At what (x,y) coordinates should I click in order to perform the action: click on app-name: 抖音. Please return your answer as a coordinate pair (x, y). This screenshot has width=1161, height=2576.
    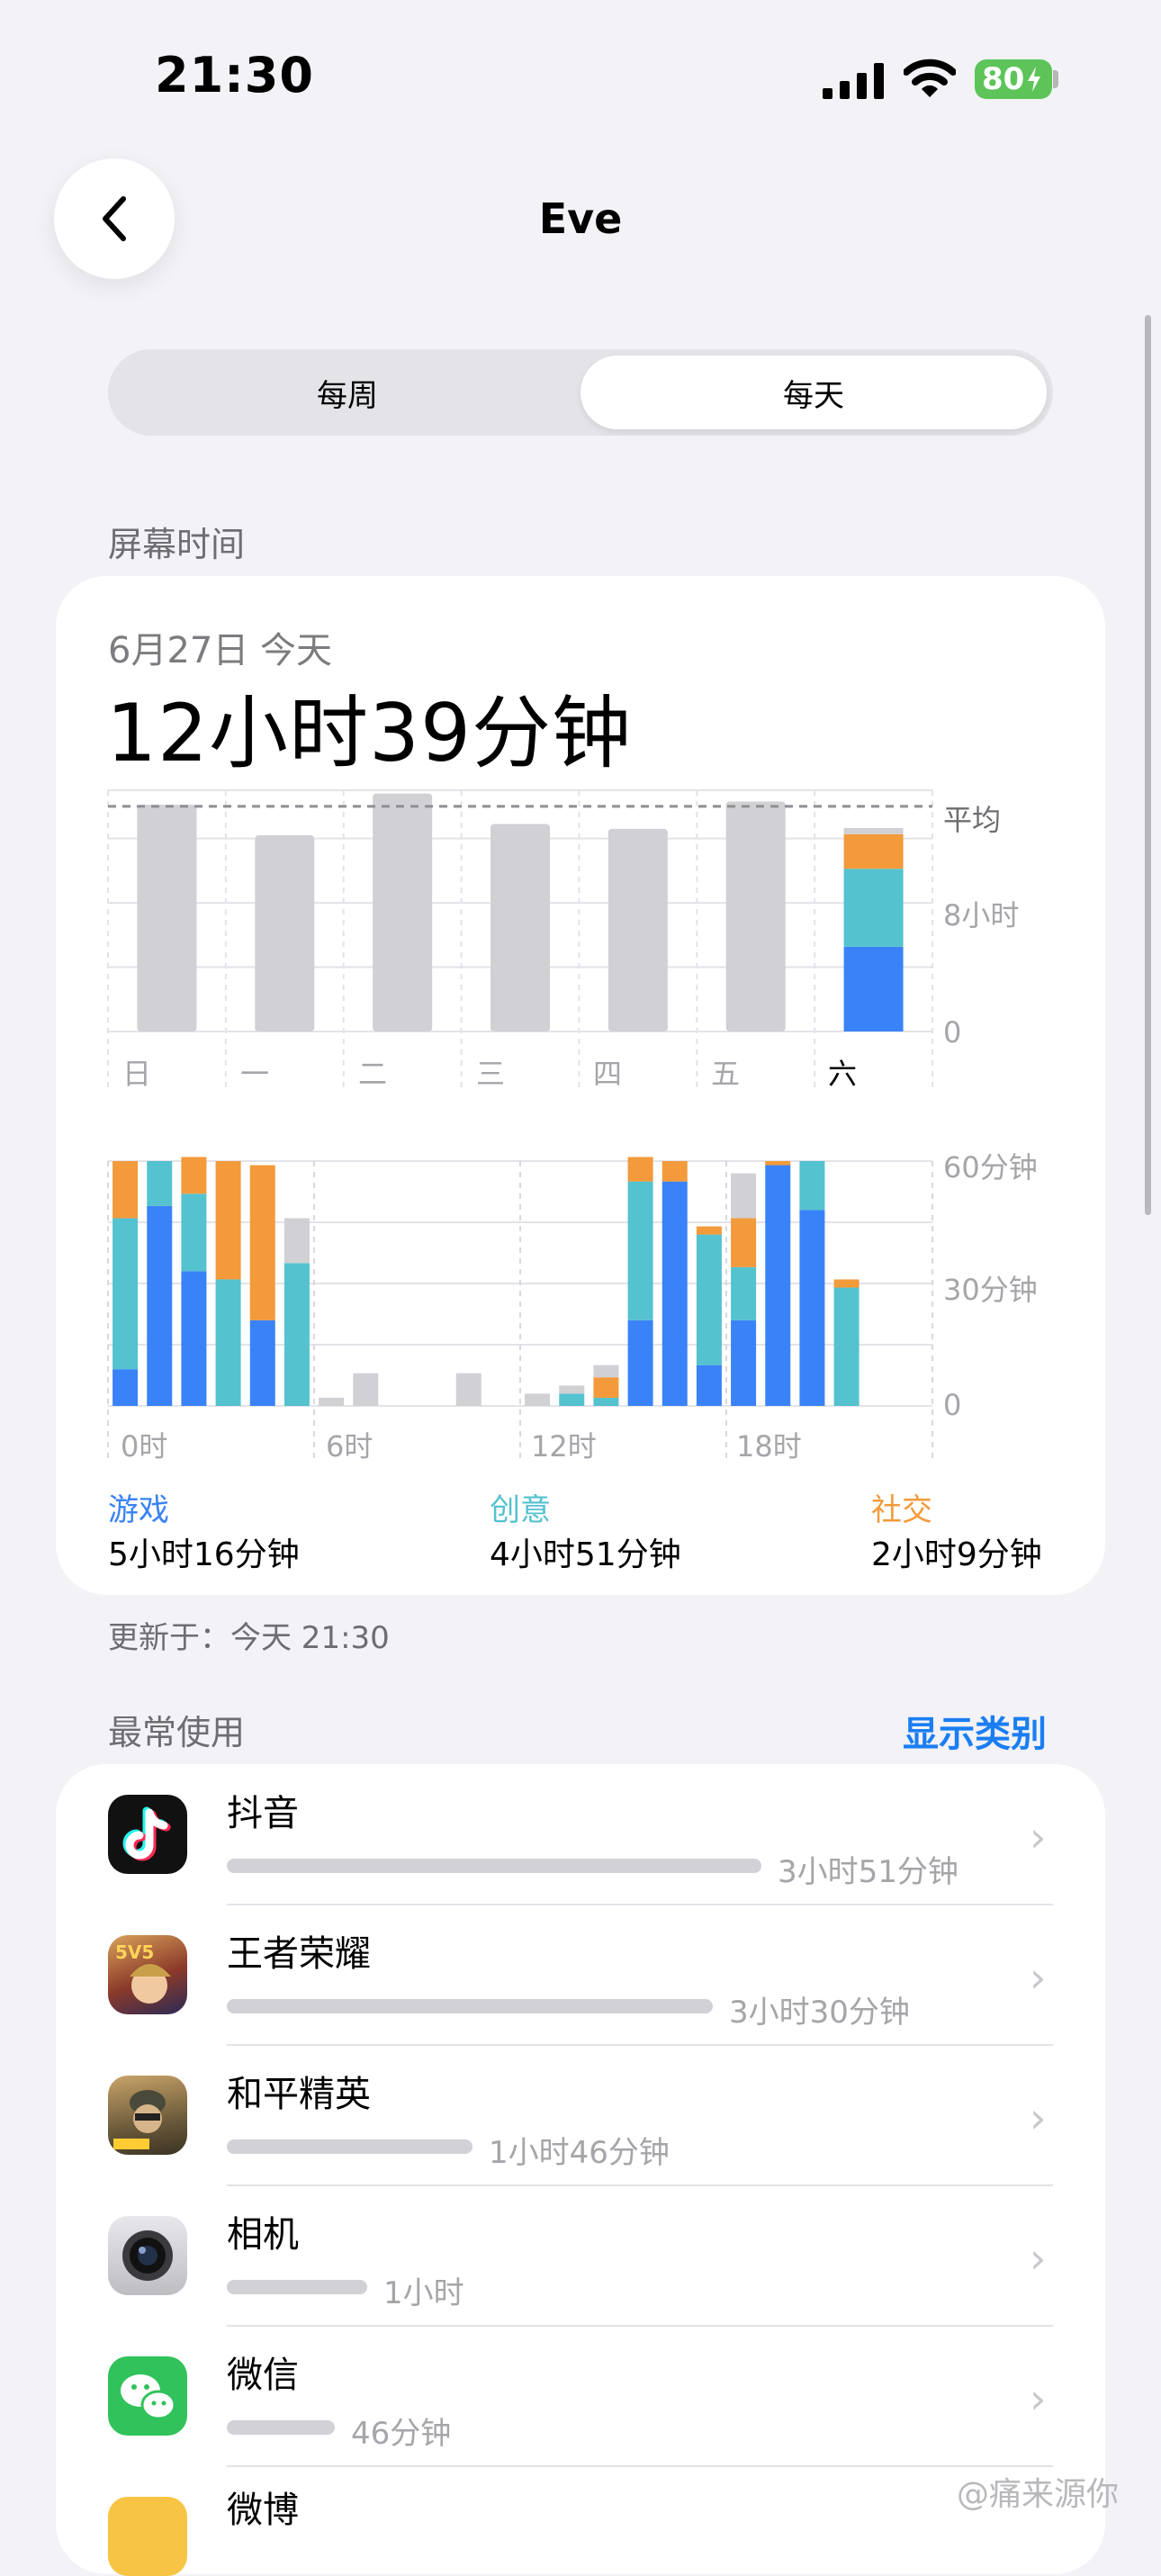
    Looking at the image, I should click on (263, 1813).